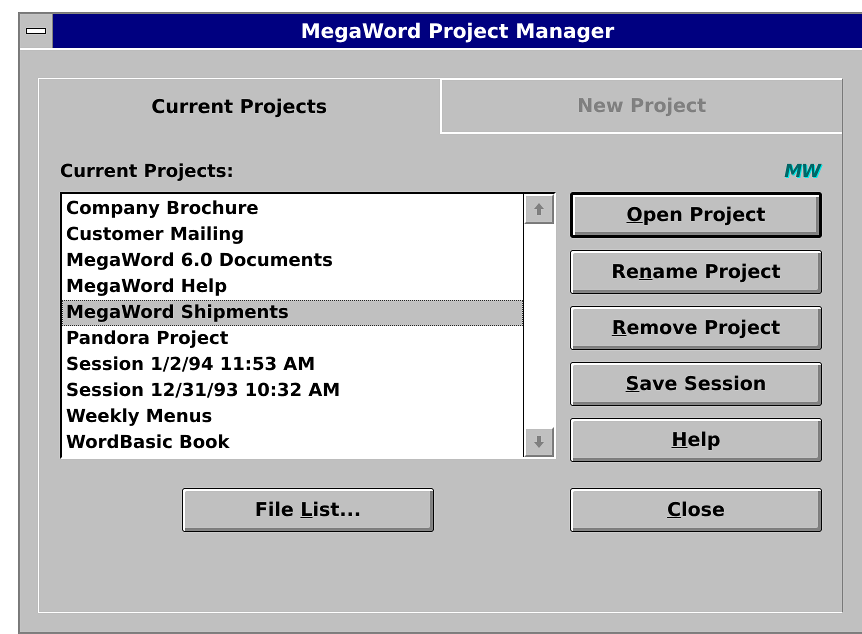 The image size is (862, 634). I want to click on scroll-up-button, so click(539, 209).